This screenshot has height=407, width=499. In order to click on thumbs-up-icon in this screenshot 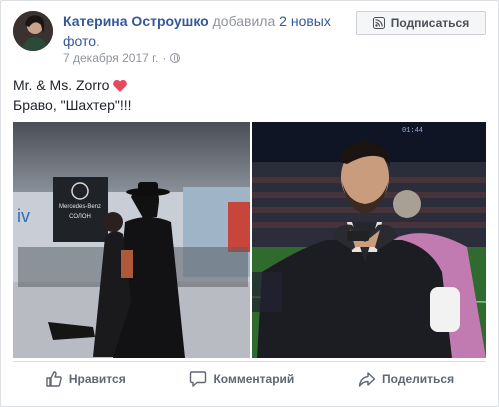, I will do `click(54, 379)`.